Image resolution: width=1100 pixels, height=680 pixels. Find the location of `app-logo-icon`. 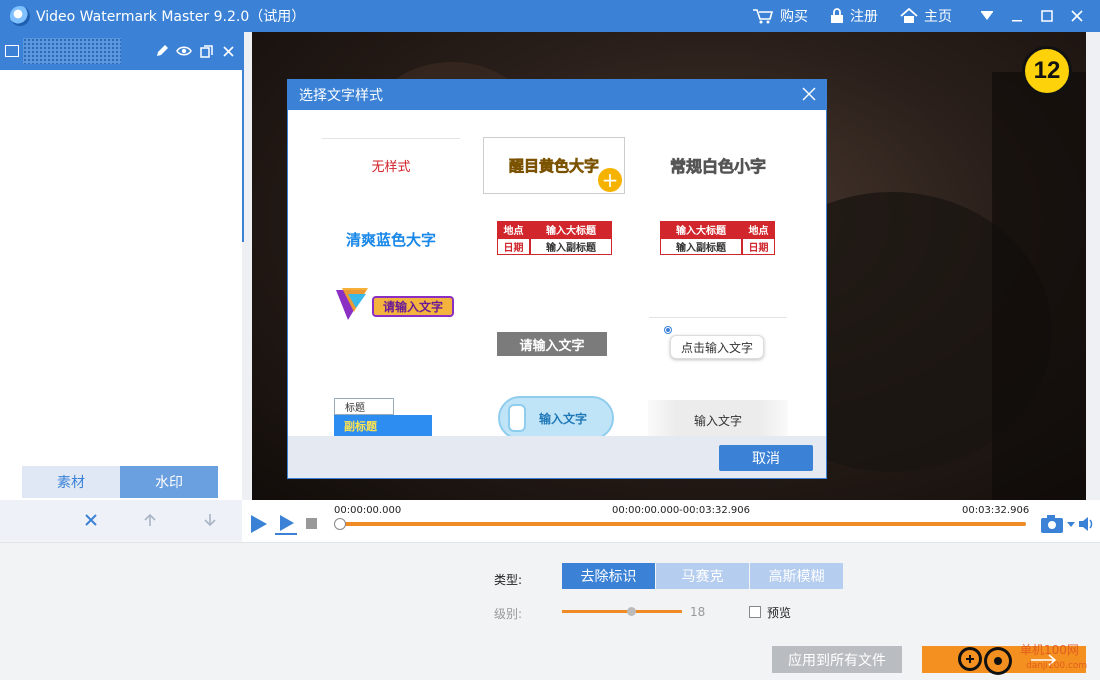

app-logo-icon is located at coordinates (20, 16).